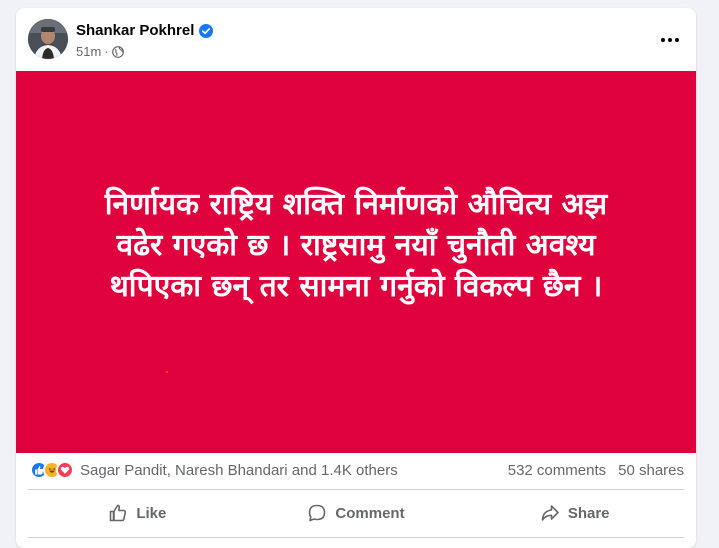  I want to click on ellipsis-icon, so click(670, 40).